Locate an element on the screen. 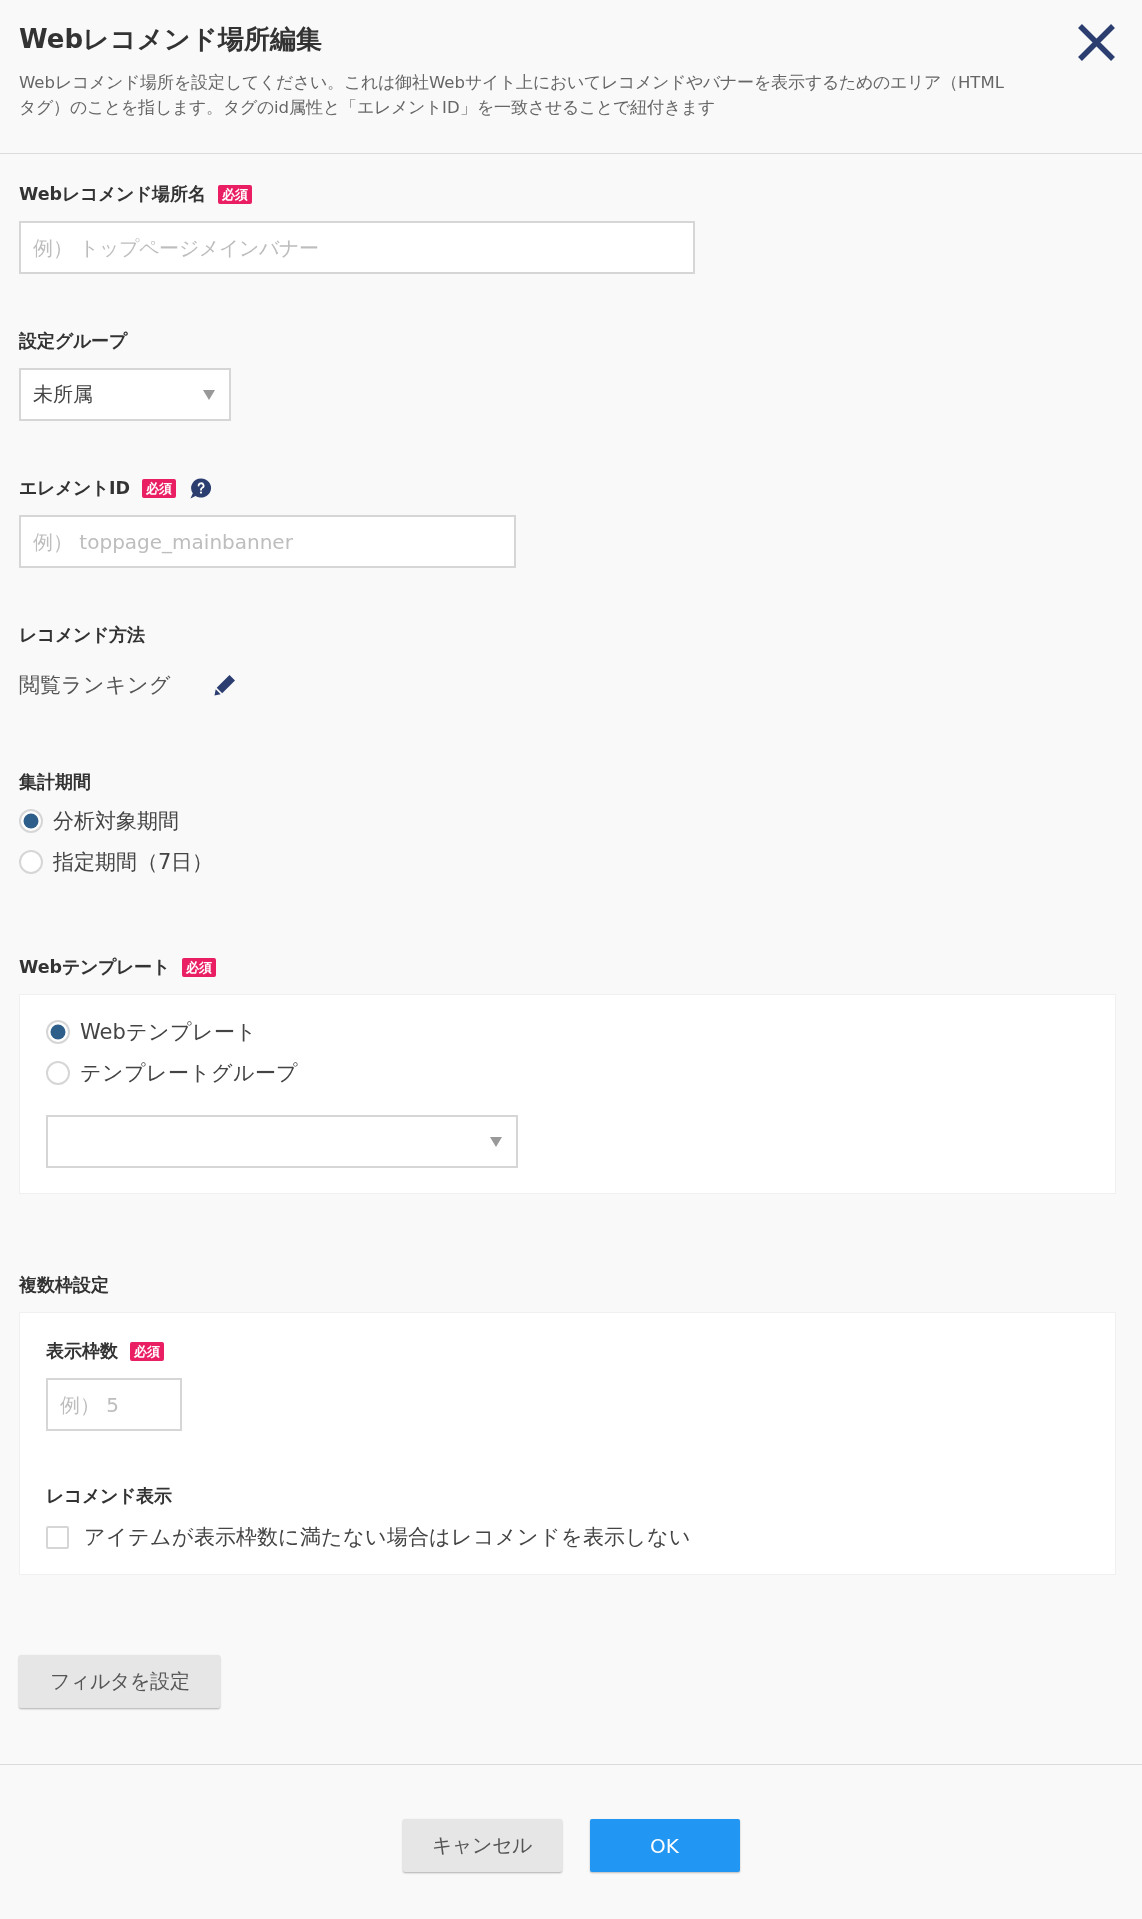 This screenshot has height=1919, width=1142. method-value: 閲覧ランキング is located at coordinates (95, 685).